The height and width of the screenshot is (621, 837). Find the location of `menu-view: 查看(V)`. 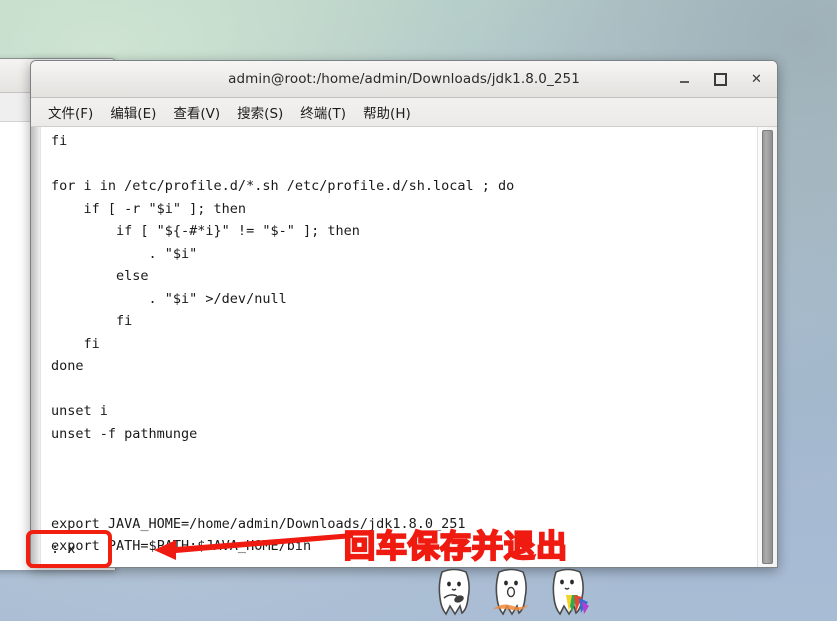

menu-view: 查看(V) is located at coordinates (196, 112).